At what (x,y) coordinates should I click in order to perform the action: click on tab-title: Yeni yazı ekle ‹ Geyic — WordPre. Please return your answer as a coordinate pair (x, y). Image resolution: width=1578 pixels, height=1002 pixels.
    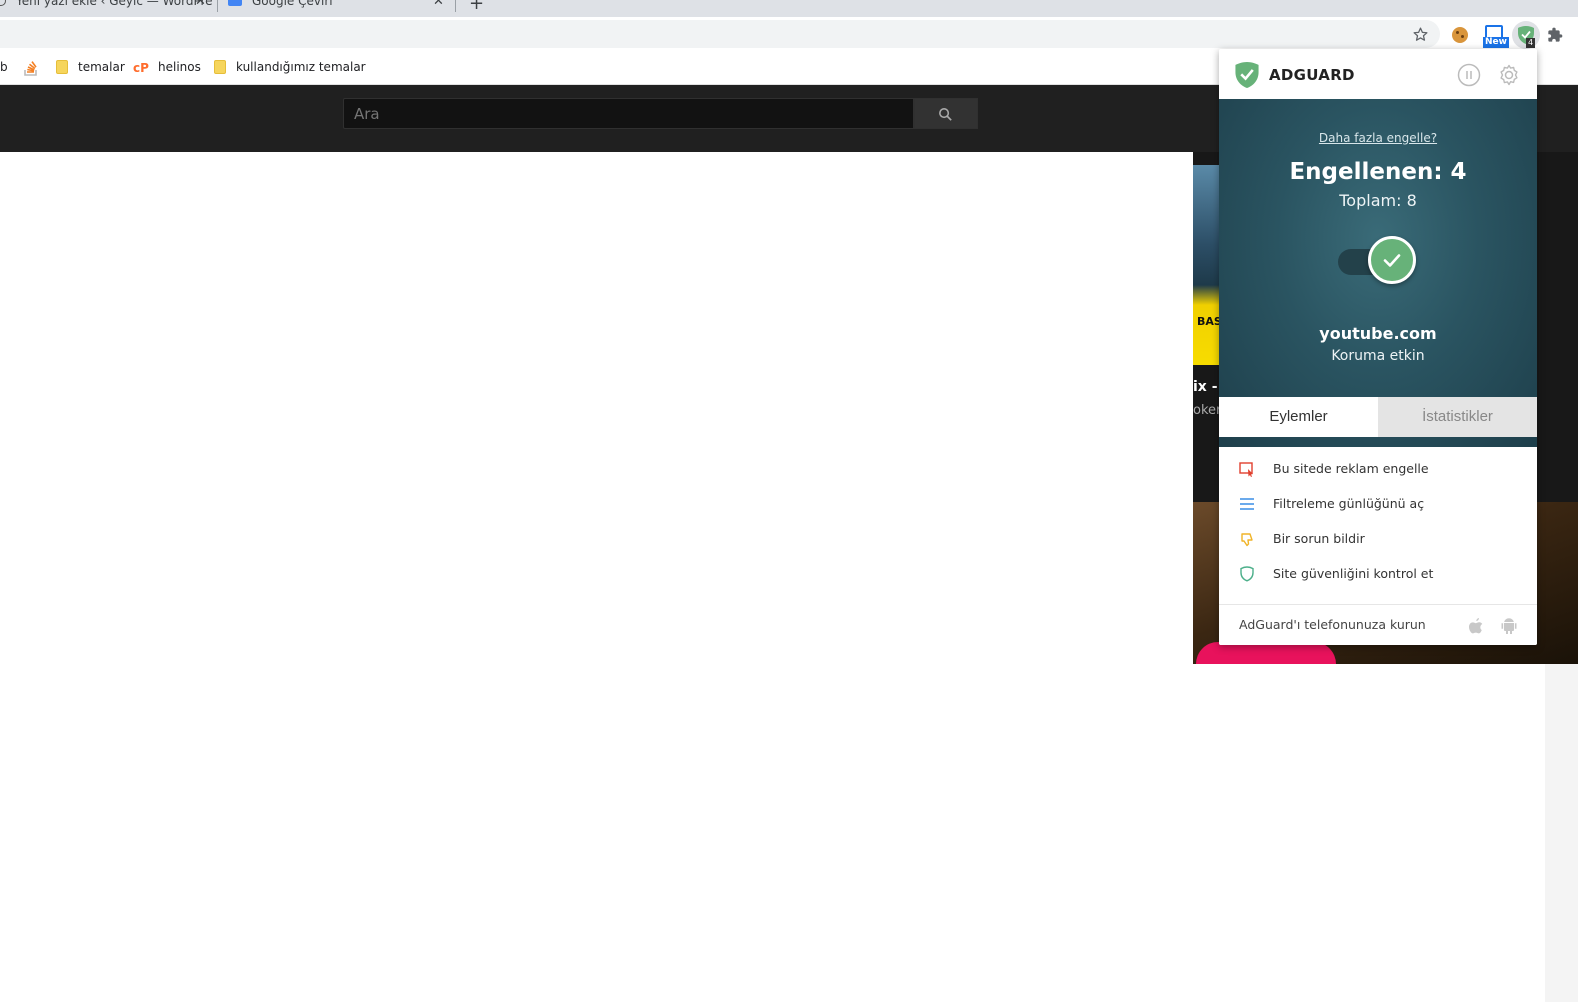
    Looking at the image, I should click on (114, 4).